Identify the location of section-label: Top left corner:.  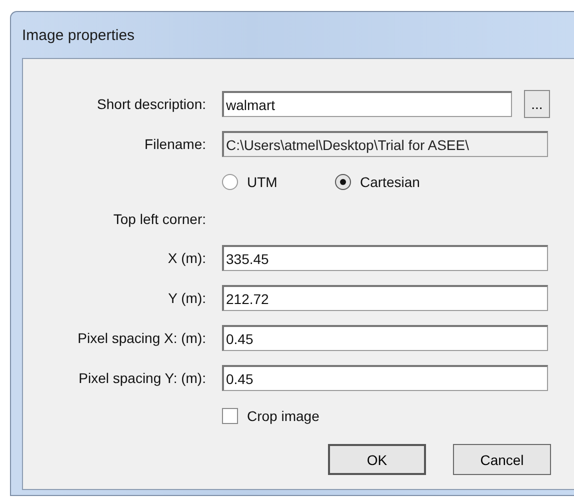
(159, 219).